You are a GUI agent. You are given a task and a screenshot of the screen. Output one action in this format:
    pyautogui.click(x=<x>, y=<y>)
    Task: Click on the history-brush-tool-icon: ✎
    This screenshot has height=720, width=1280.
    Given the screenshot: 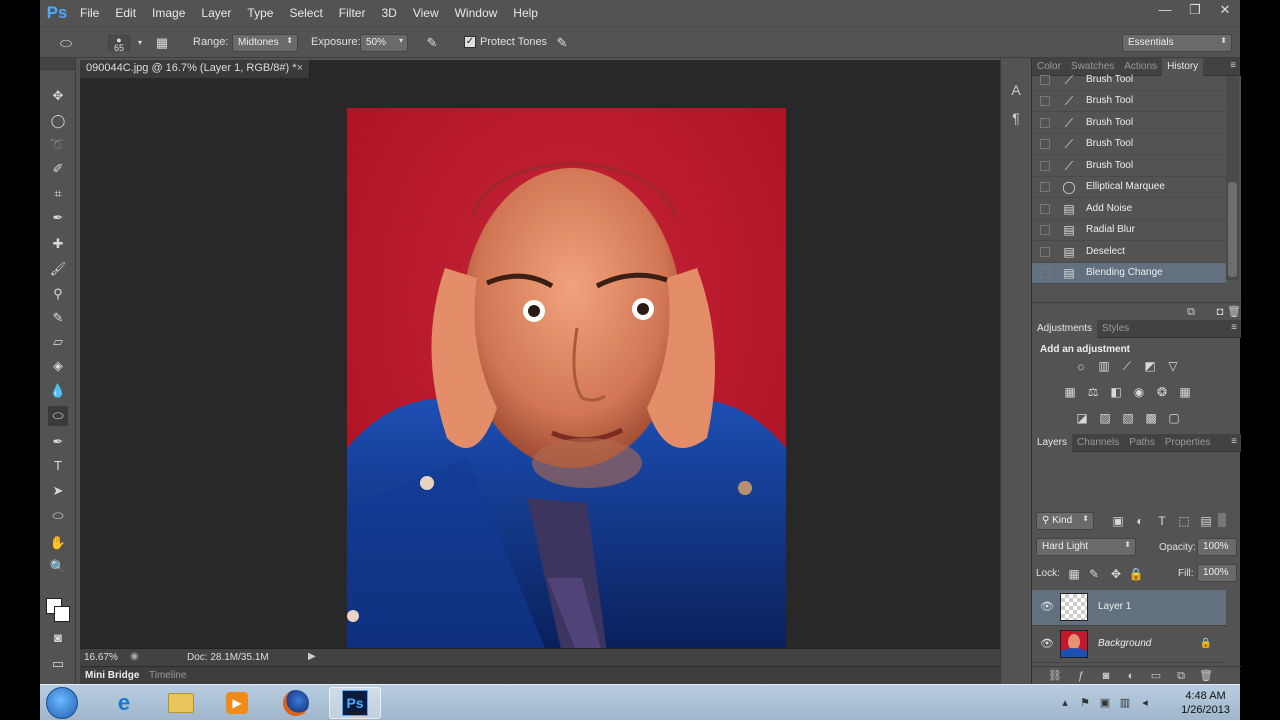 What is the action you would take?
    pyautogui.click(x=58, y=318)
    